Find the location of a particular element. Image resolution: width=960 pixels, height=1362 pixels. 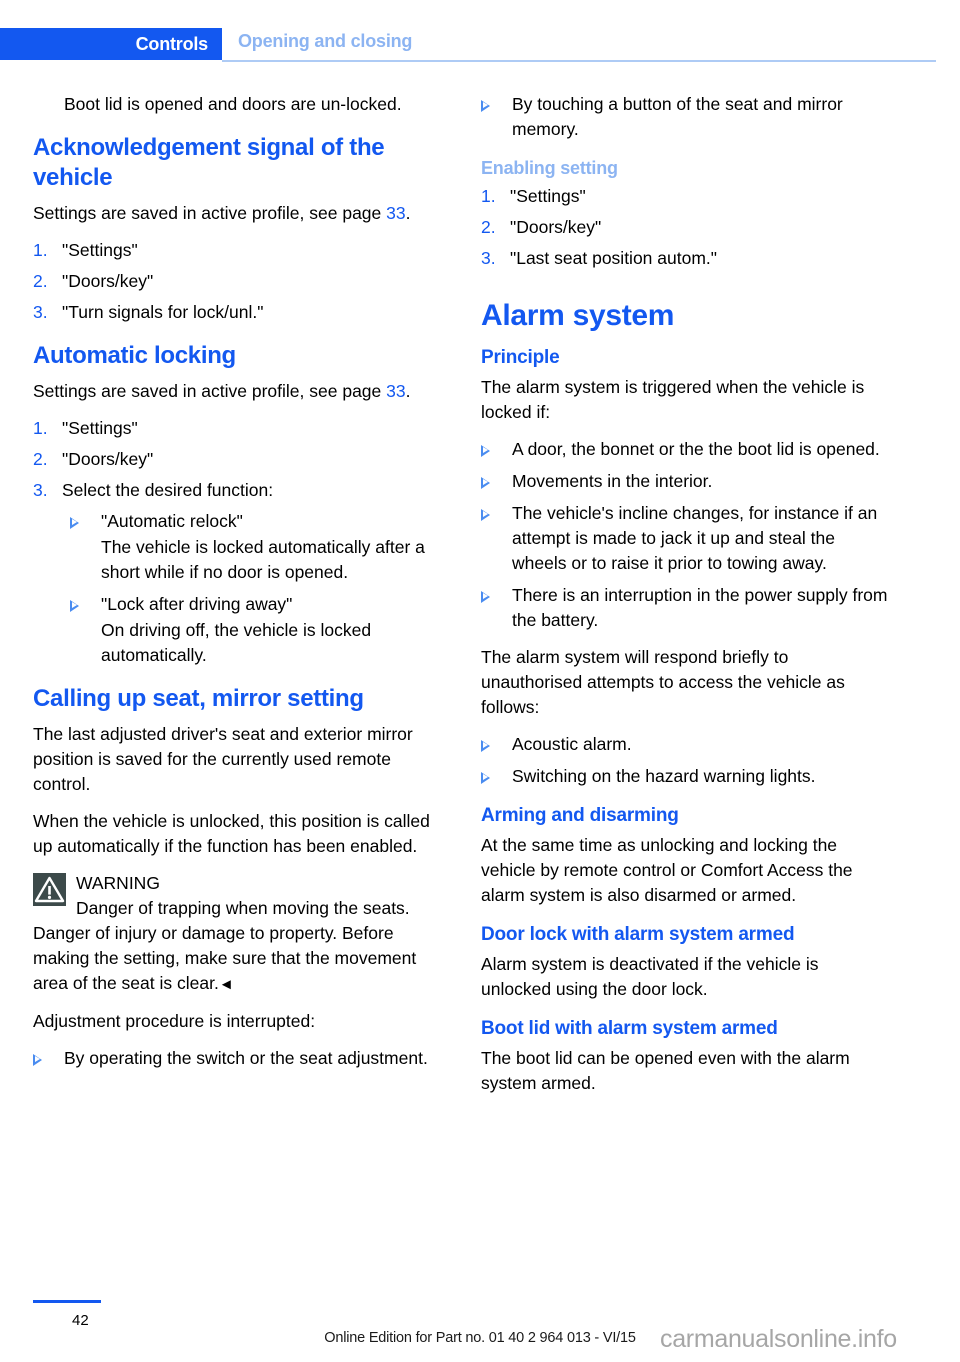

calling-paragraph-3: Adjustment procedure is interrupted: is located at coordinates (174, 1021).